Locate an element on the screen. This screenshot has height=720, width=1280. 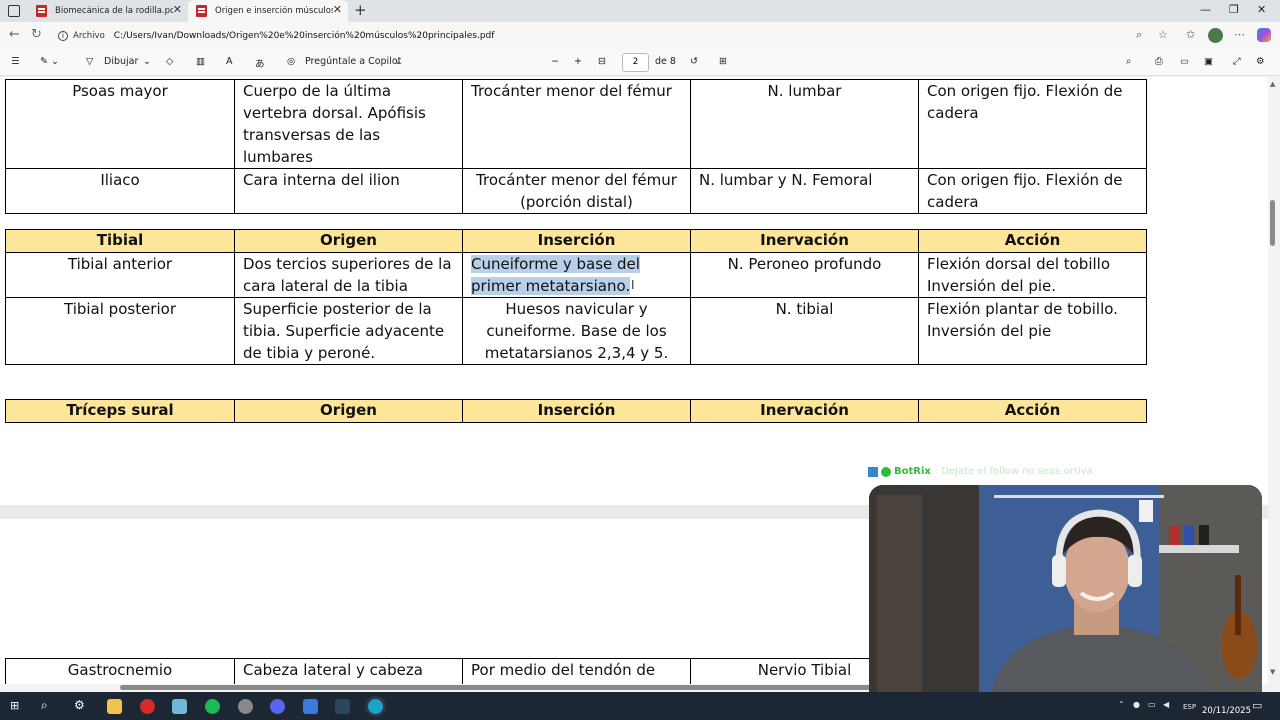
eraser-icon: ◇ is located at coordinates (169, 61).